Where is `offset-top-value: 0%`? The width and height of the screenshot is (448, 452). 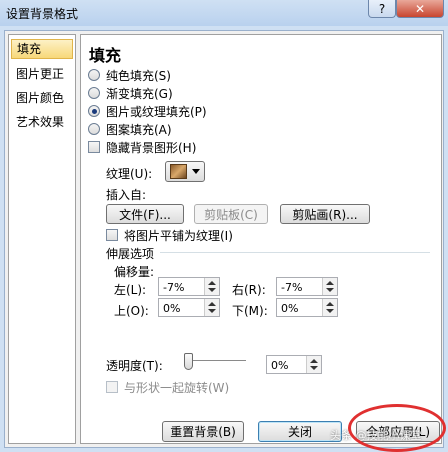
offset-top-value: 0% is located at coordinates (172, 308).